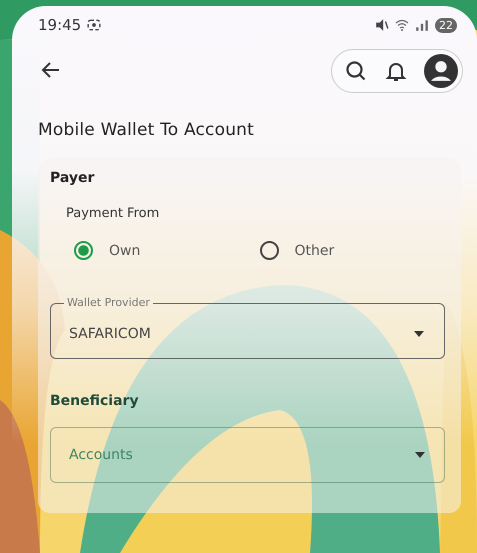 This screenshot has height=553, width=477. What do you see at coordinates (124, 250) in the screenshot?
I see `radio-label: Own` at bounding box center [124, 250].